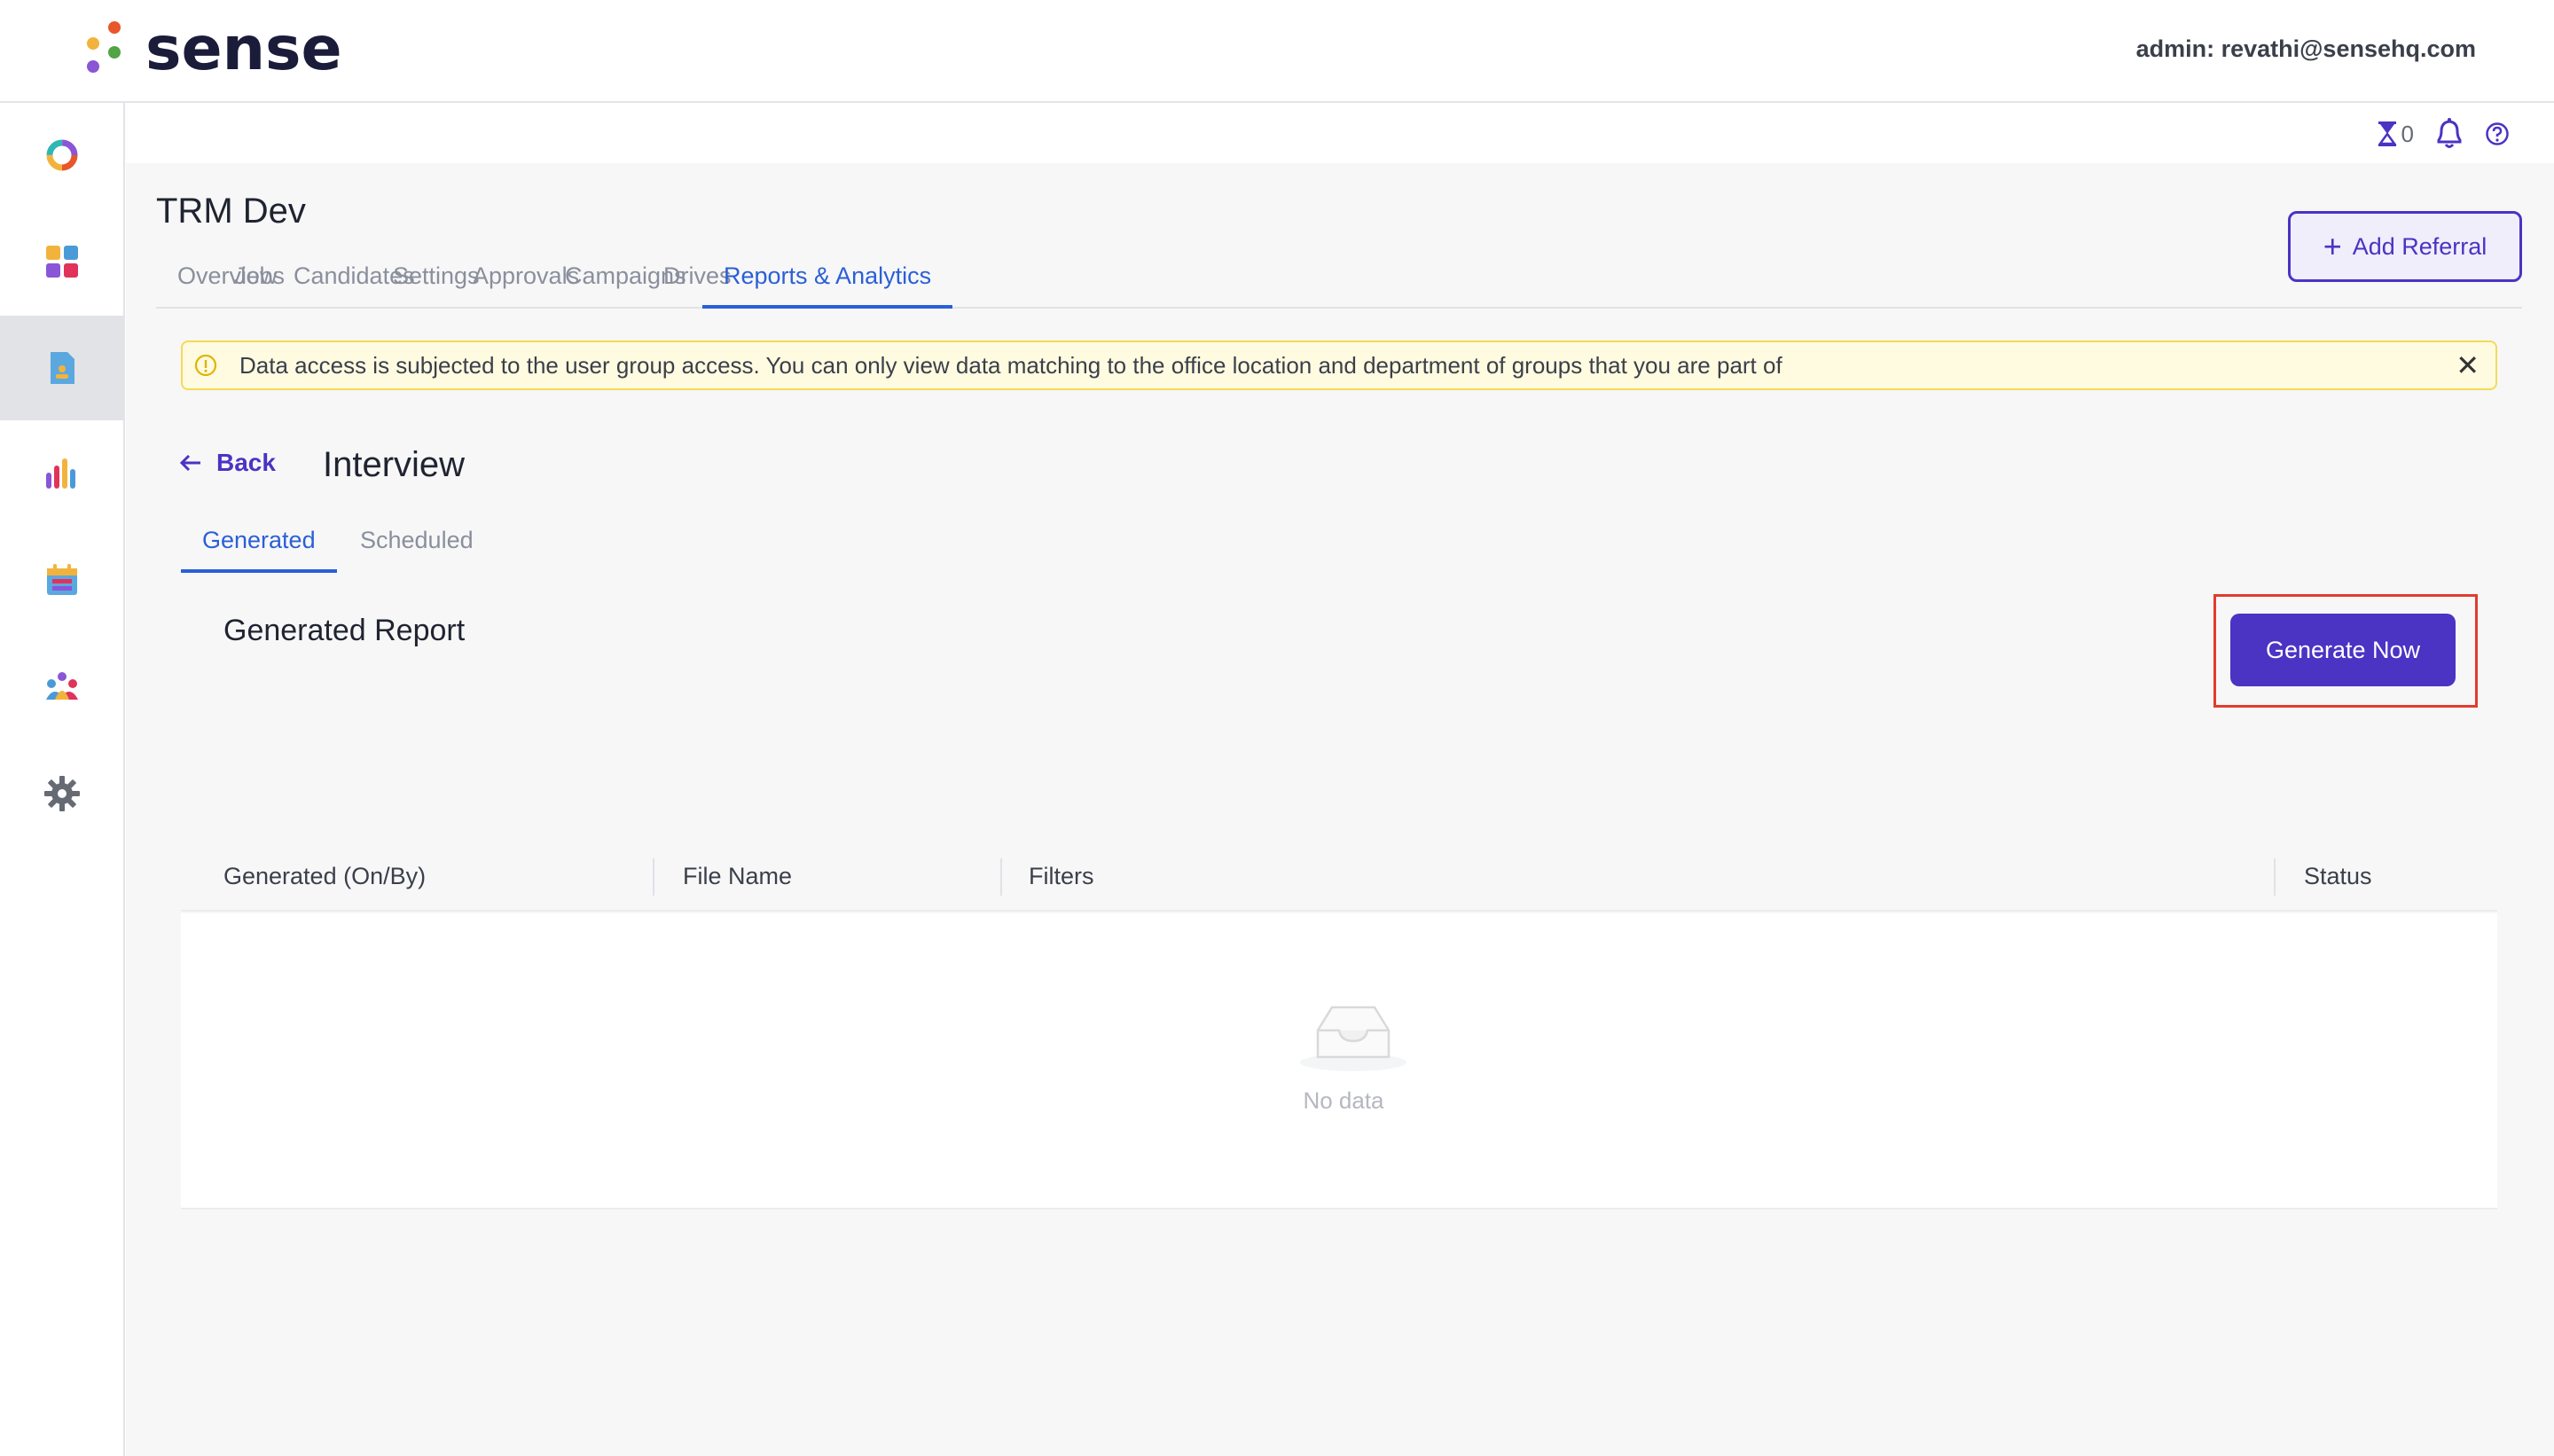 This screenshot has height=1456, width=2554. I want to click on column-filters: Filters, so click(1061, 876).